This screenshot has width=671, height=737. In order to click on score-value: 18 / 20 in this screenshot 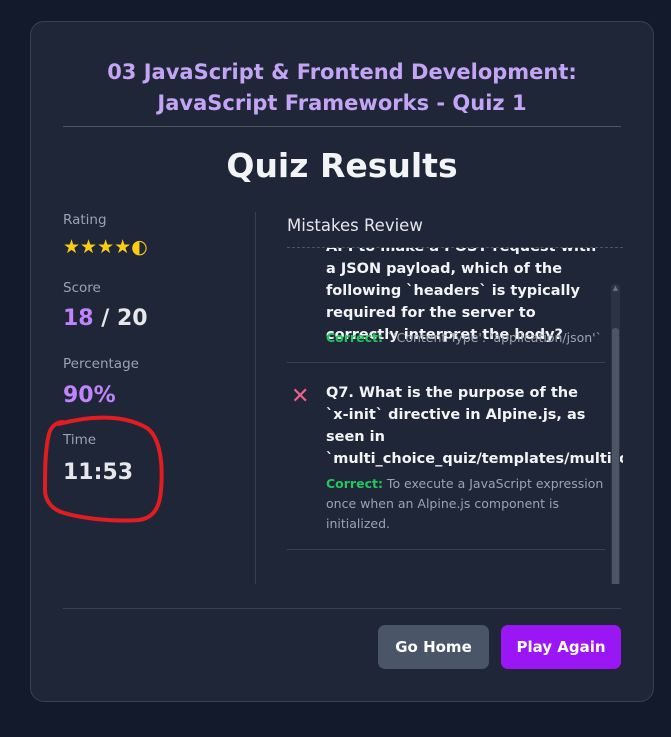, I will do `click(105, 318)`.